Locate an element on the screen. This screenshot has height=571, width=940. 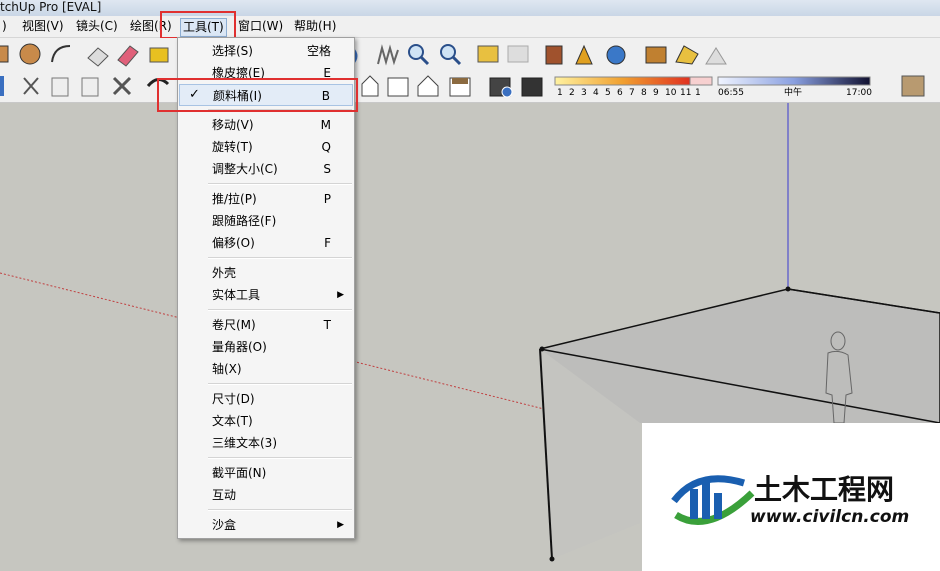
menu-item-axes: 轴(X) is located at coordinates (266, 369).